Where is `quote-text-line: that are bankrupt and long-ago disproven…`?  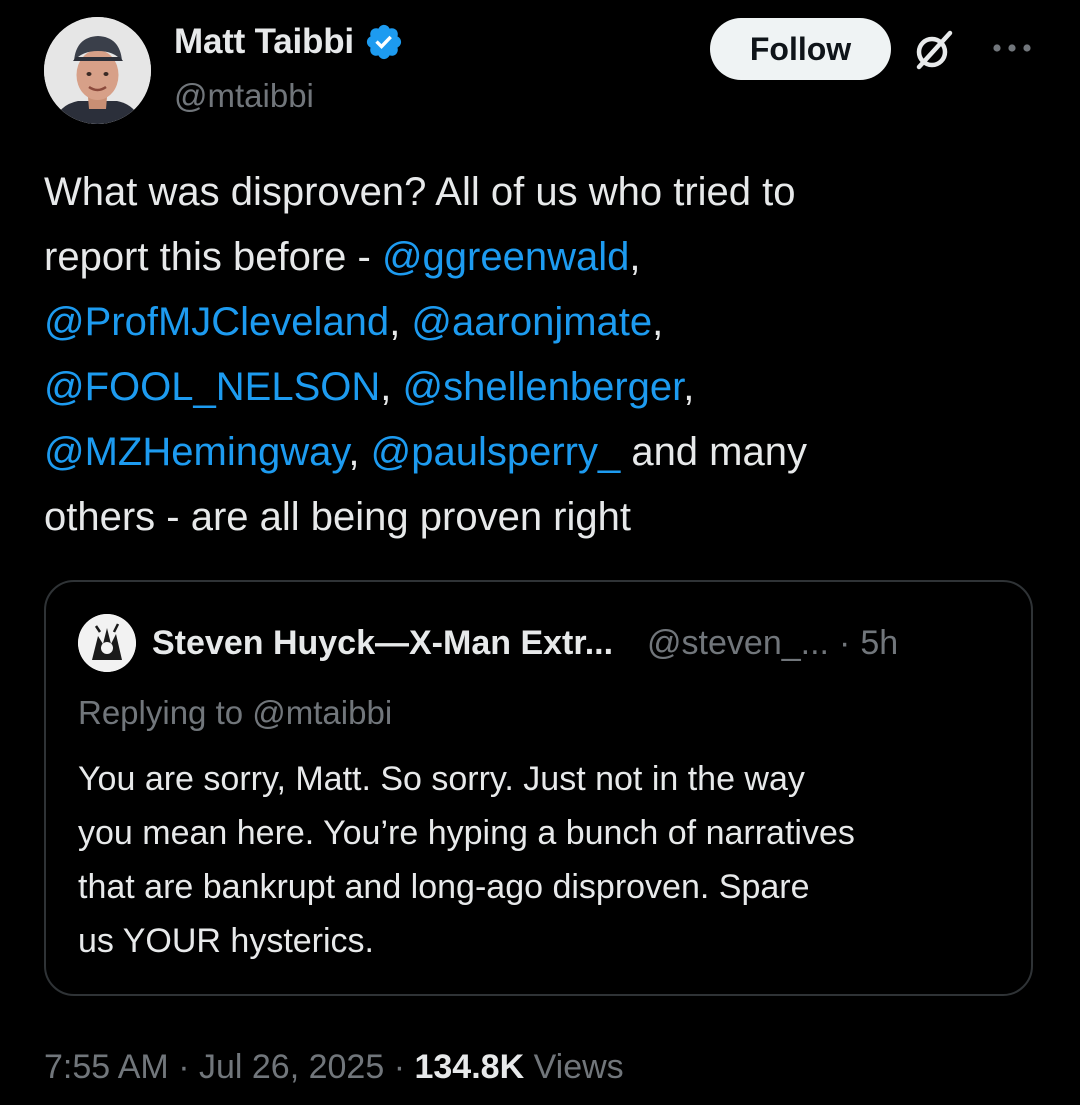 quote-text-line: that are bankrupt and long-ago disproven… is located at coordinates (444, 887).